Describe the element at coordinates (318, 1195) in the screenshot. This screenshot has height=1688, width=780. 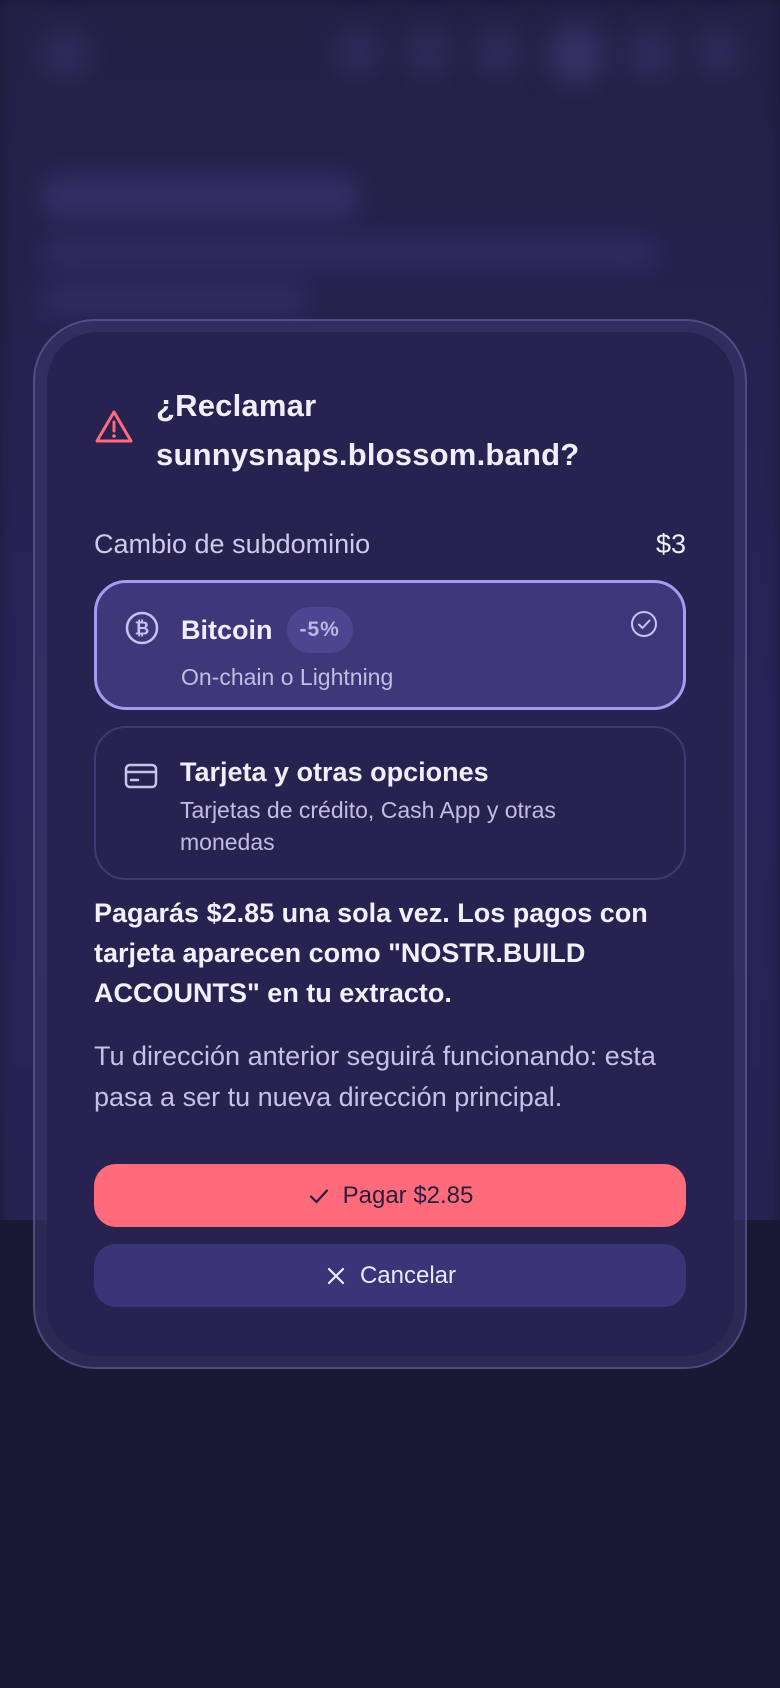
I see `check-icon` at that location.